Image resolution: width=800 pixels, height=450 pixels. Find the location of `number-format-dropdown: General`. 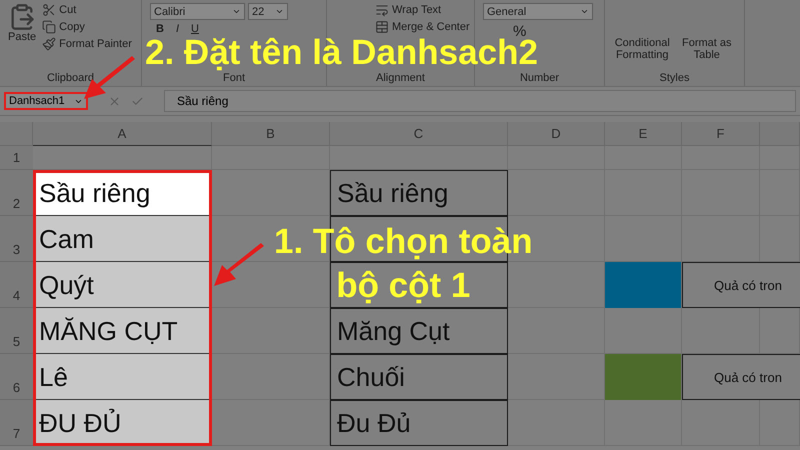

number-format-dropdown: General is located at coordinates (538, 11).